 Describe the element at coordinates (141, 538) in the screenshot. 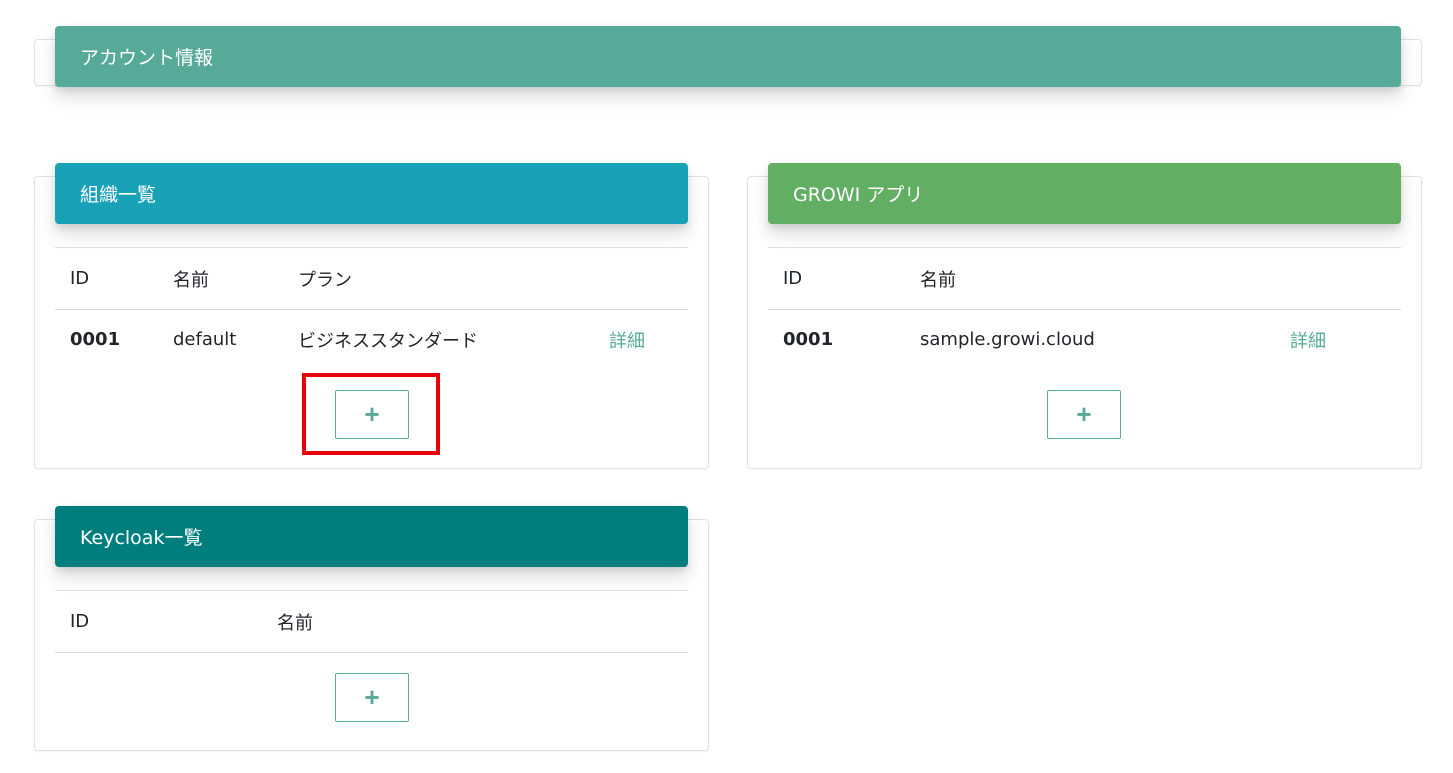

I see `keycloak-list-title: Keycloak一覧` at that location.